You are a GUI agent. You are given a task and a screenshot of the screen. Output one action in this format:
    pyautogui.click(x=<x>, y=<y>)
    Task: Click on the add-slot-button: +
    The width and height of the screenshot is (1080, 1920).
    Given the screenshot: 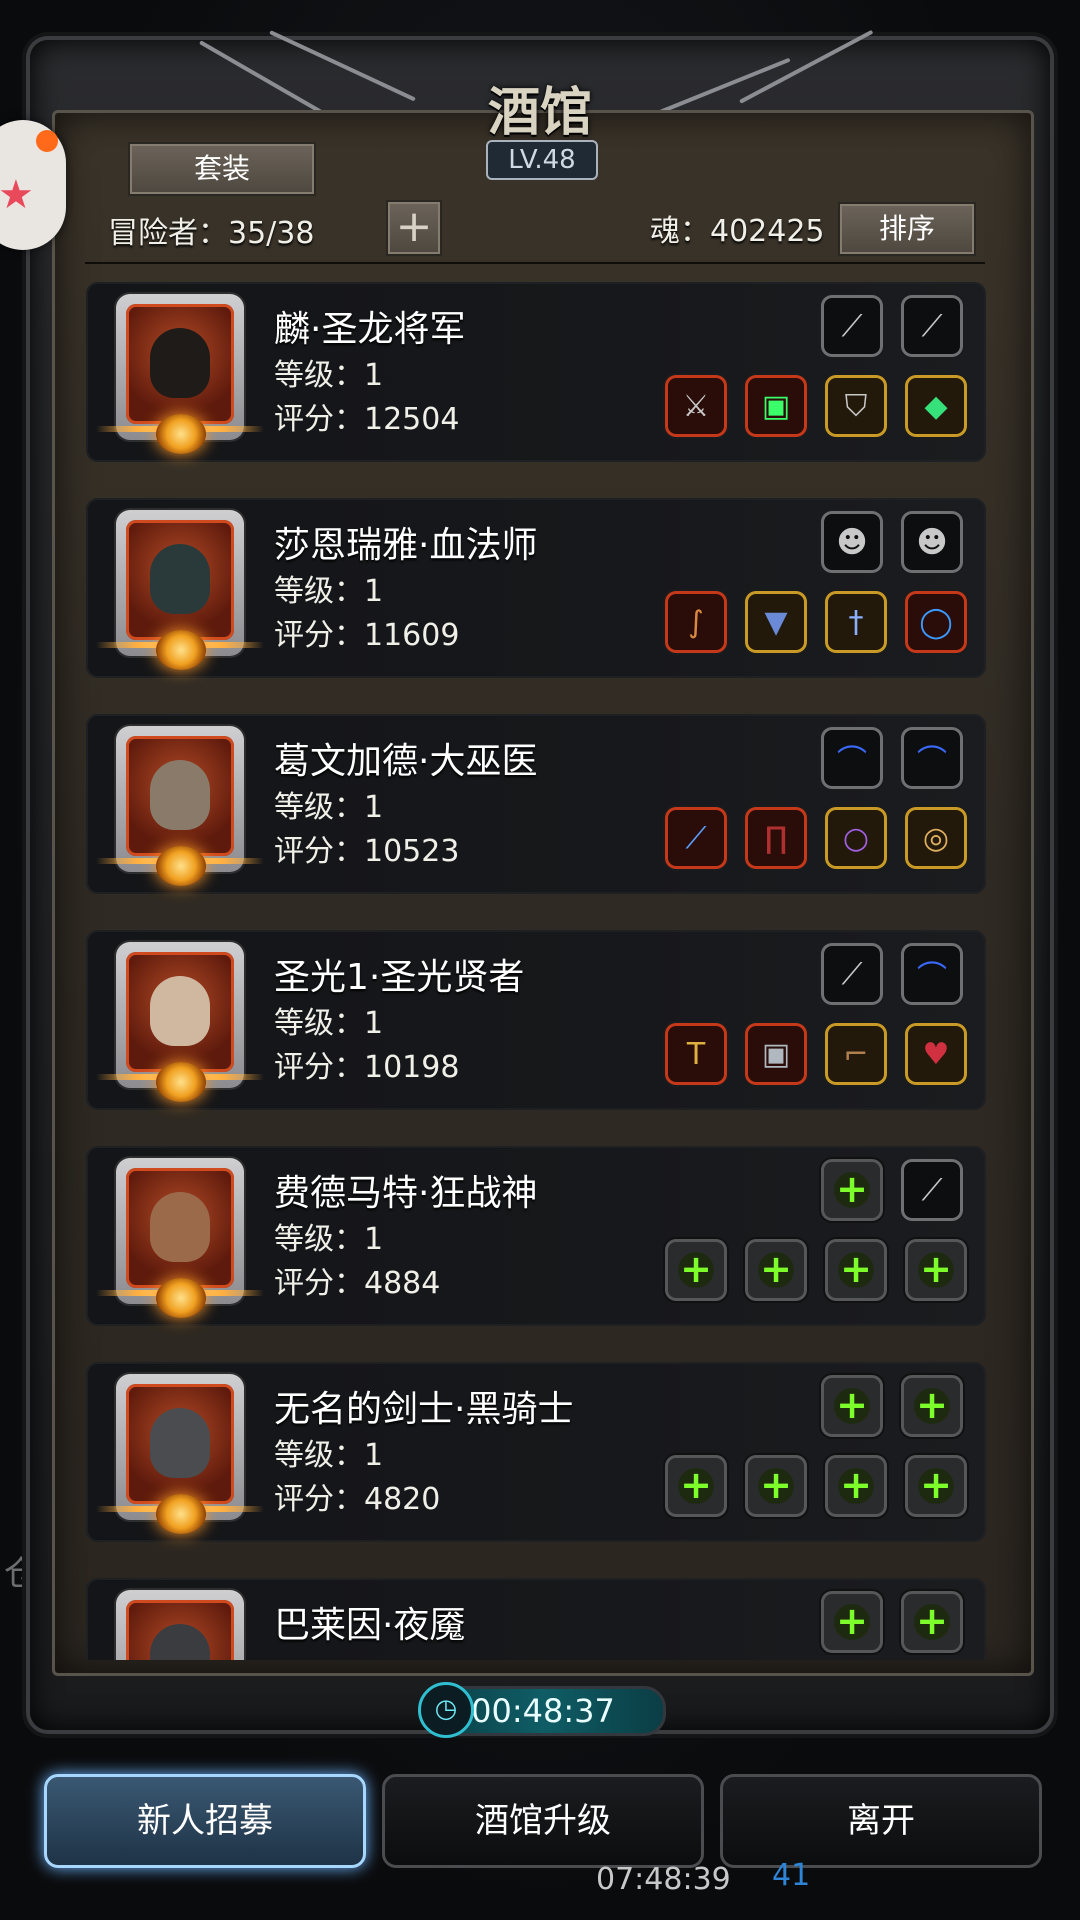 What is the action you would take?
    pyautogui.click(x=414, y=228)
    